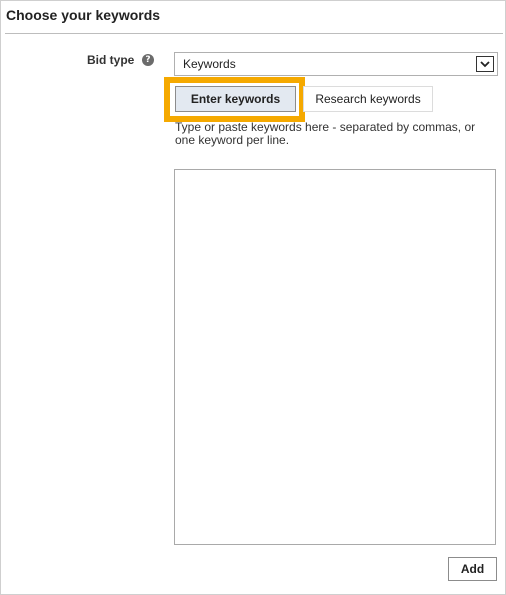 This screenshot has width=506, height=595. Describe the element at coordinates (235, 99) in the screenshot. I see `enter-keywords-tab: Enter keywords` at that location.